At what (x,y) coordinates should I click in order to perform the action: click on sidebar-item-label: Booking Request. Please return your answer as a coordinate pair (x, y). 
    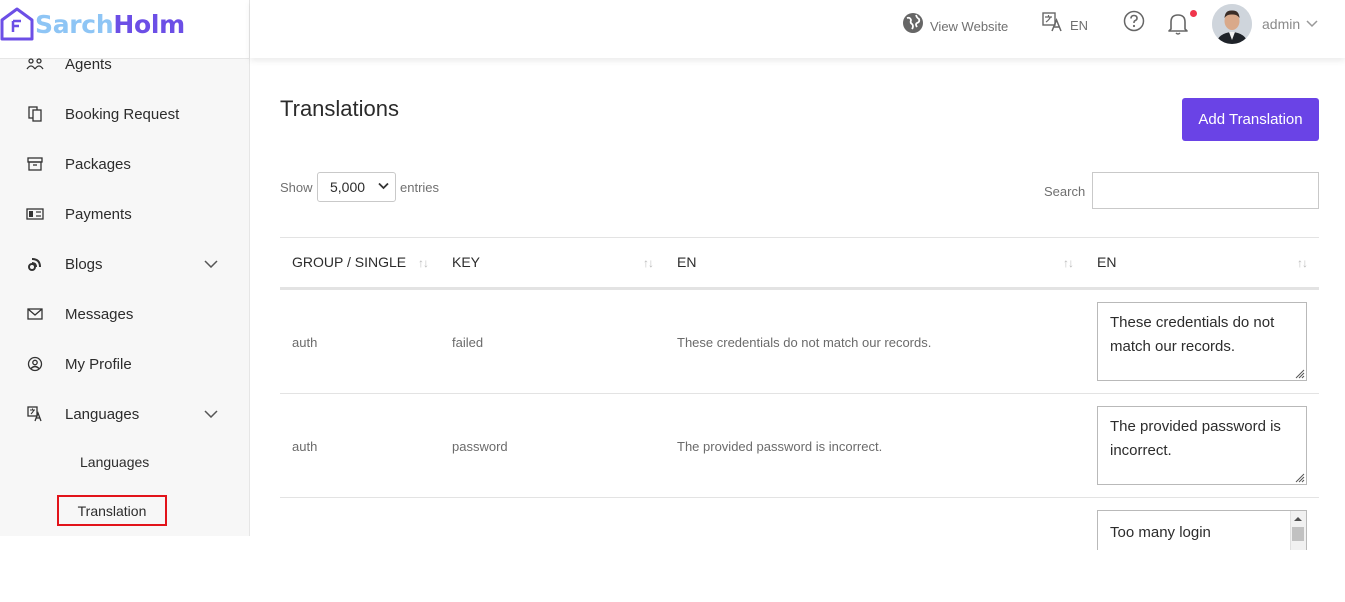
    Looking at the image, I should click on (122, 114).